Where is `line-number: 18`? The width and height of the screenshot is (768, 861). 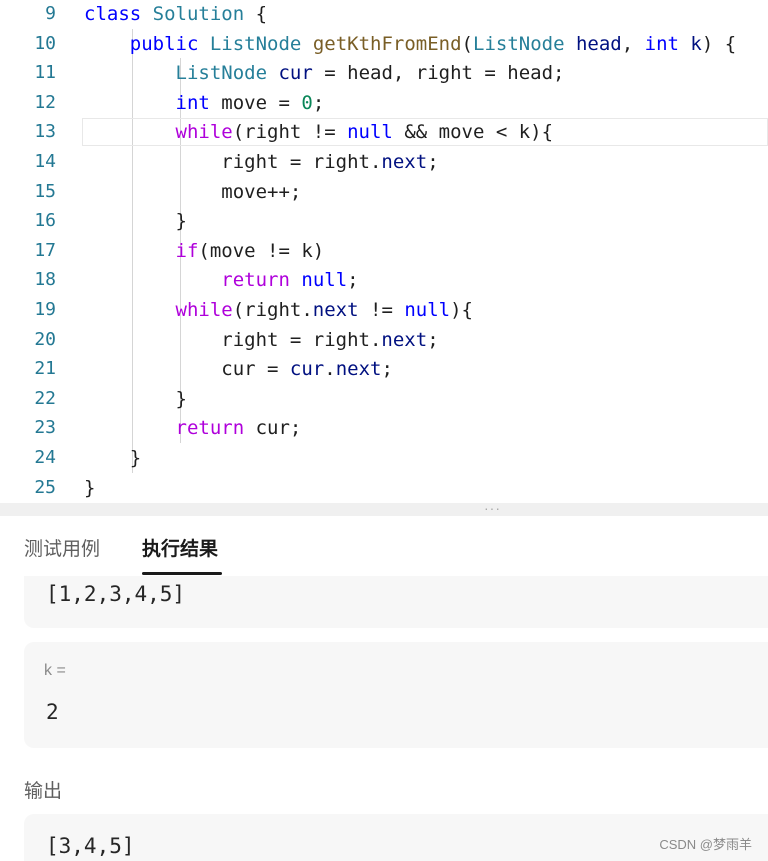 line-number: 18 is located at coordinates (45, 280).